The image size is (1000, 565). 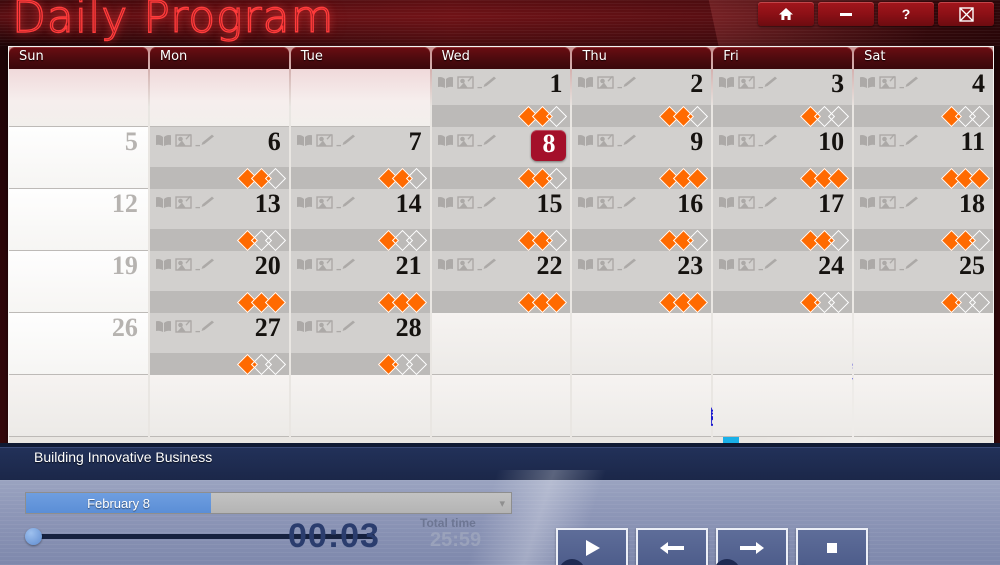 I want to click on calendar-cell-day-11: 11, so click(x=923, y=158).